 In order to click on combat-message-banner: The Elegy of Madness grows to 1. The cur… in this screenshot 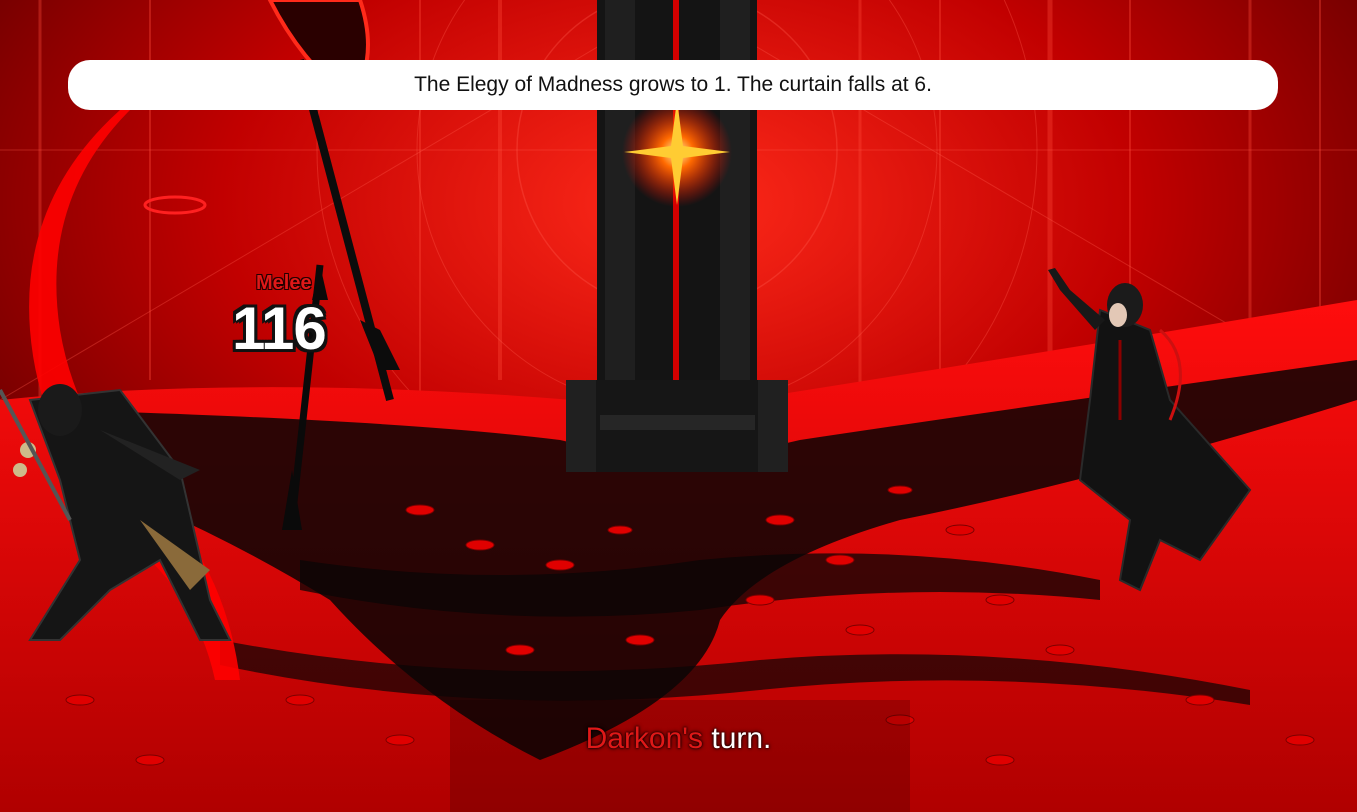, I will do `click(673, 85)`.